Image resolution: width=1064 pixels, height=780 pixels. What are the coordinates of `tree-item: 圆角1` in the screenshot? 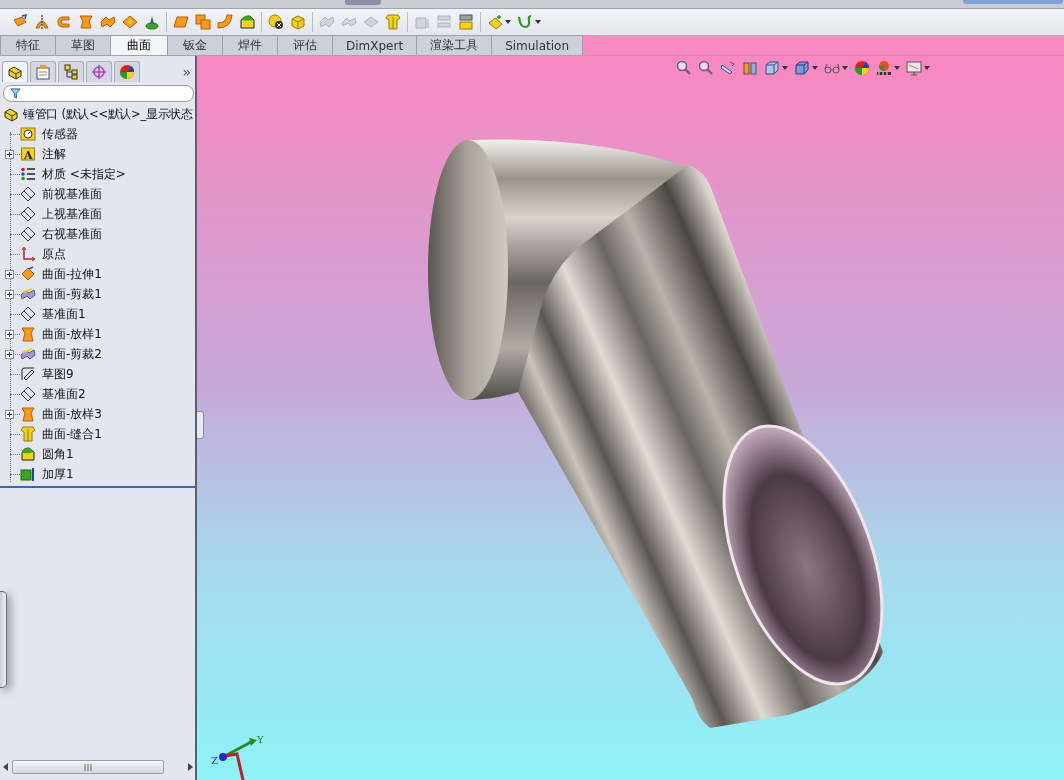 It's located at (97, 454).